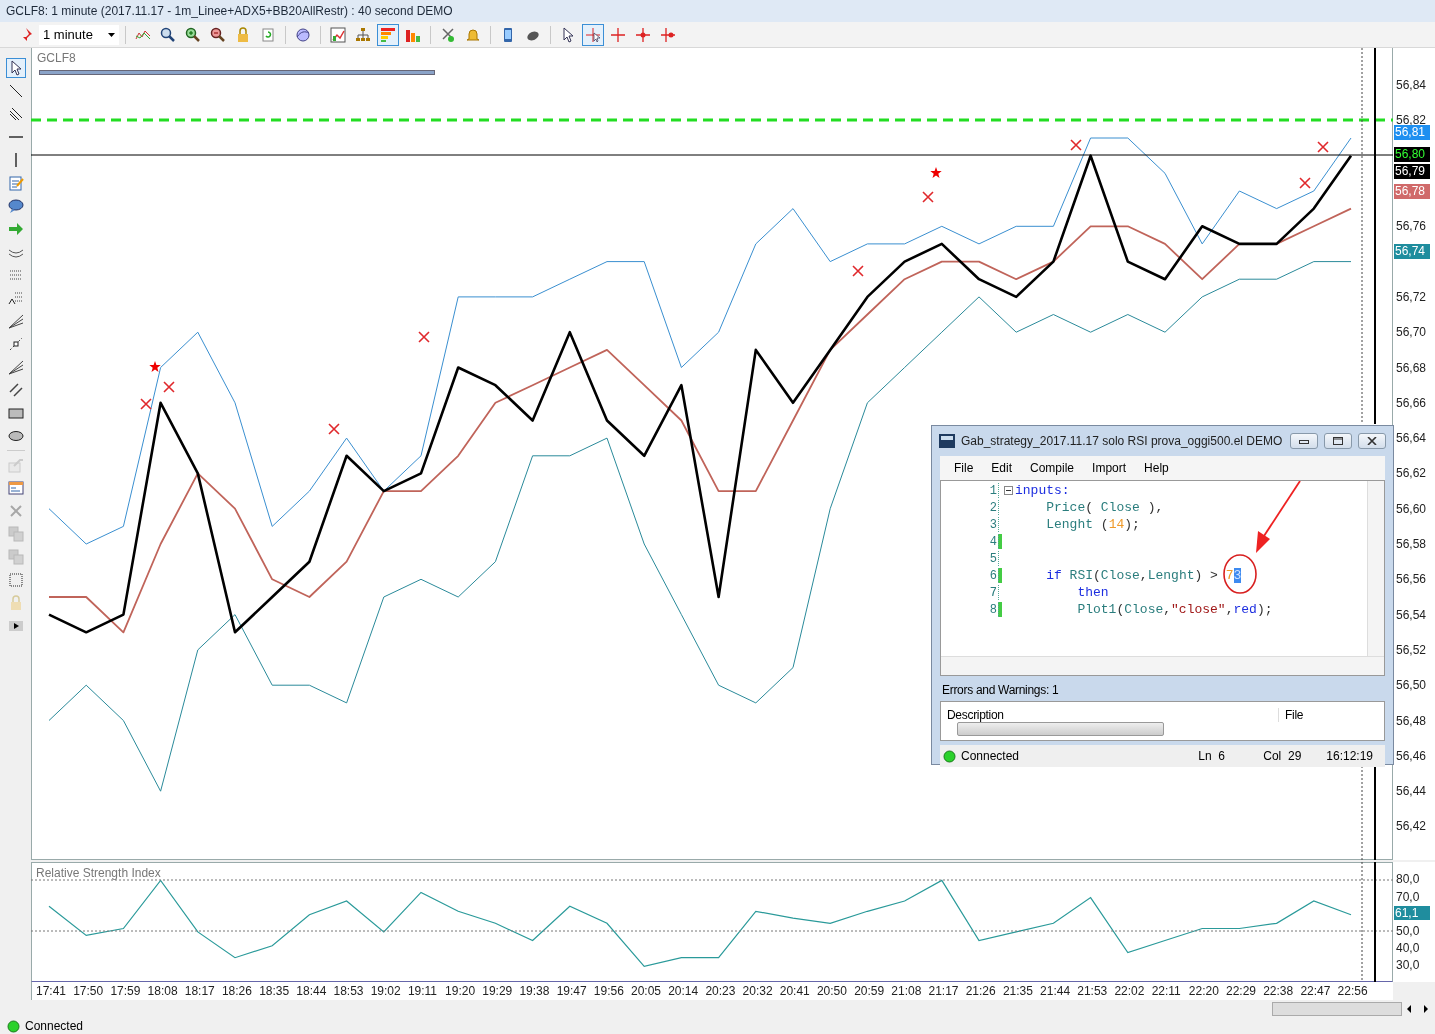 The width and height of the screenshot is (1435, 1034). Describe the element at coordinates (15, 436) in the screenshot. I see `ellipse-icon` at that location.